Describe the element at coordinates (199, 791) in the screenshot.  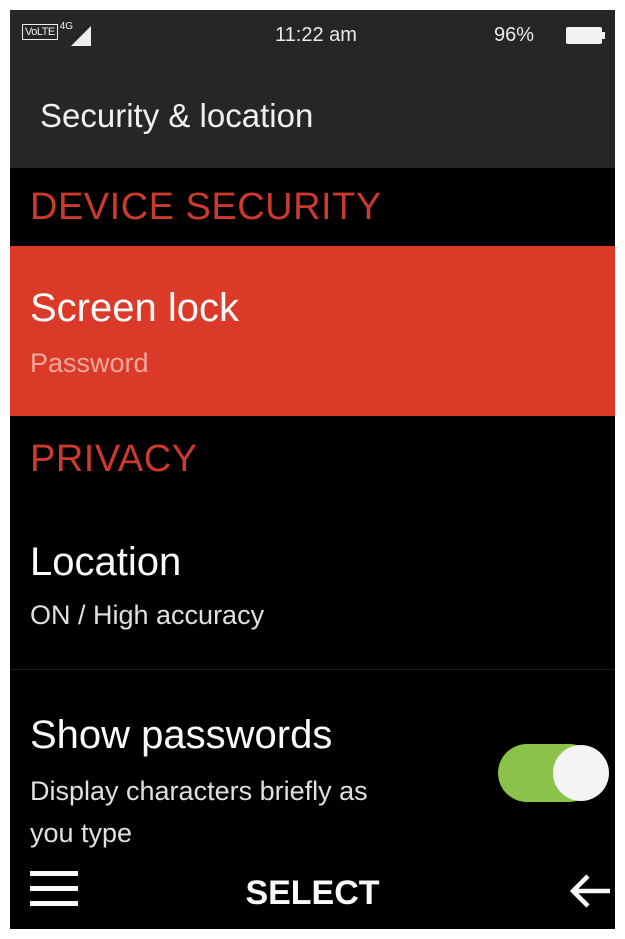
I see `show-passwords-subtitle-line1: Display characters briefly as` at that location.